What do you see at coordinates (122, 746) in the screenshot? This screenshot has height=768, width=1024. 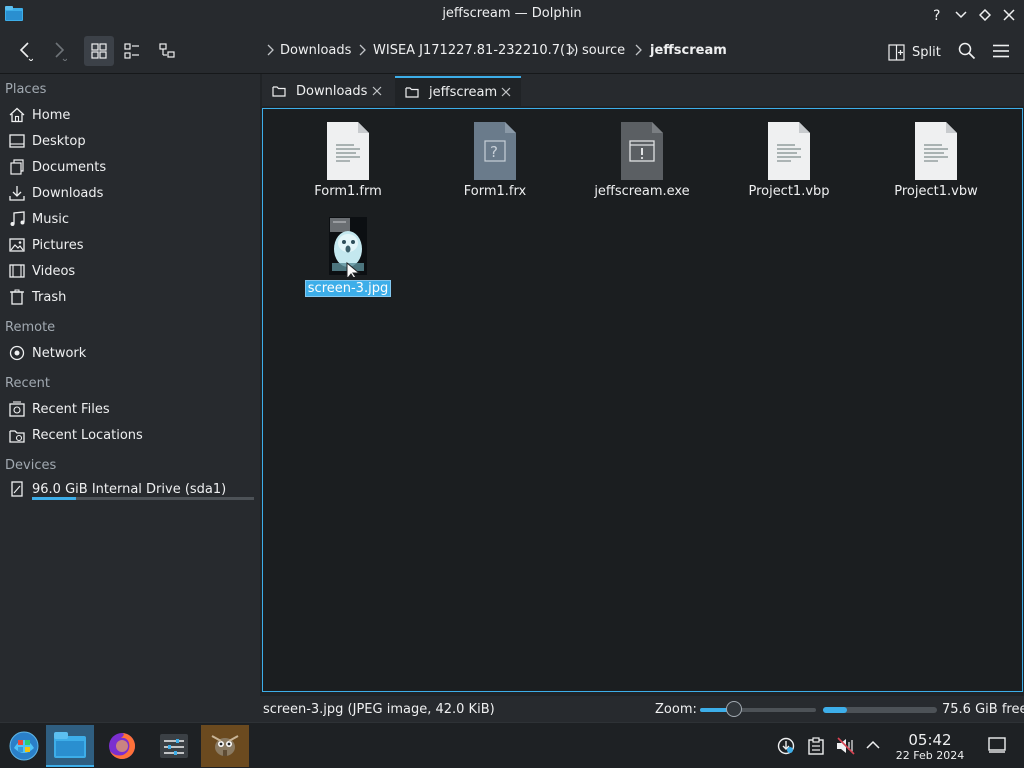 I see `taskbar-firefox` at bounding box center [122, 746].